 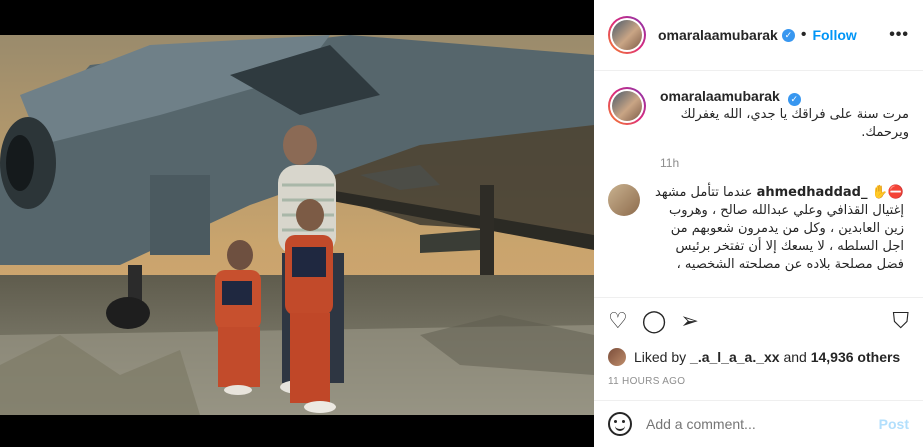 What do you see at coordinates (887, 192) in the screenshot?
I see `comment-emojis: ⛔✋` at bounding box center [887, 192].